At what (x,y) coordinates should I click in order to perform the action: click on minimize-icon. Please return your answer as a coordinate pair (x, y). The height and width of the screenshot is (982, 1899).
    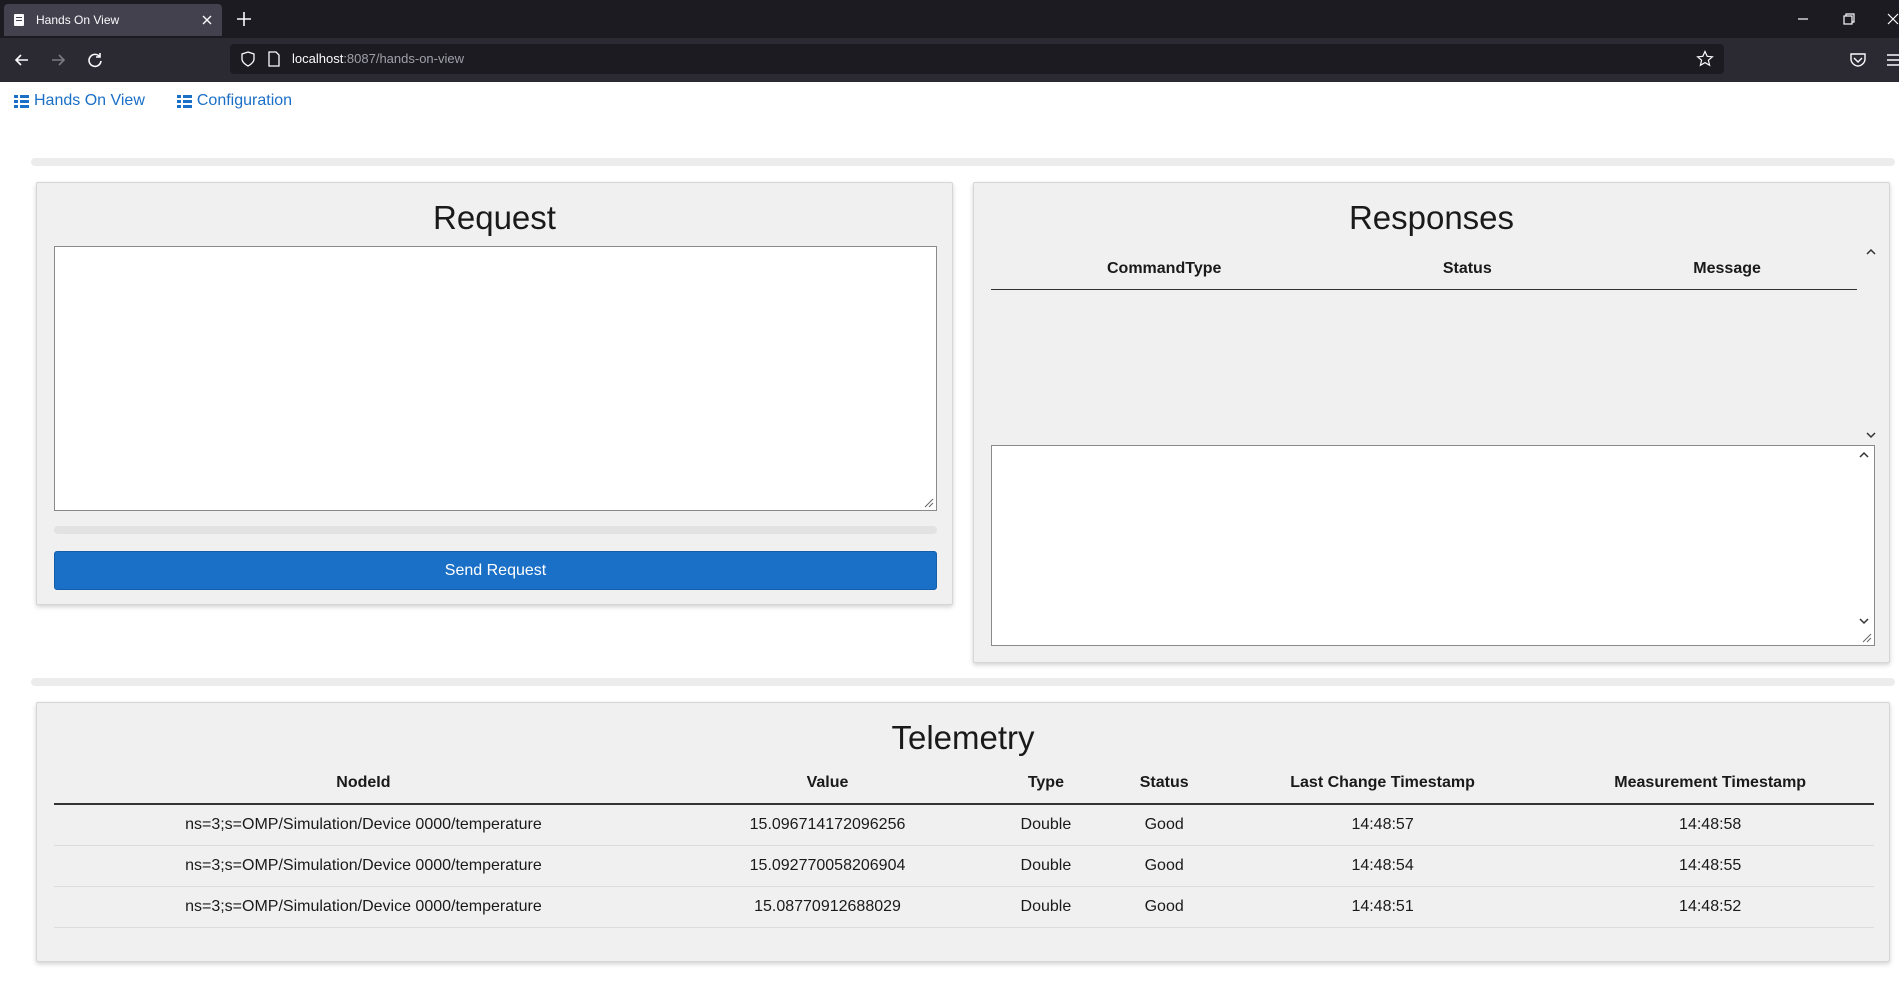
    Looking at the image, I should click on (1803, 19).